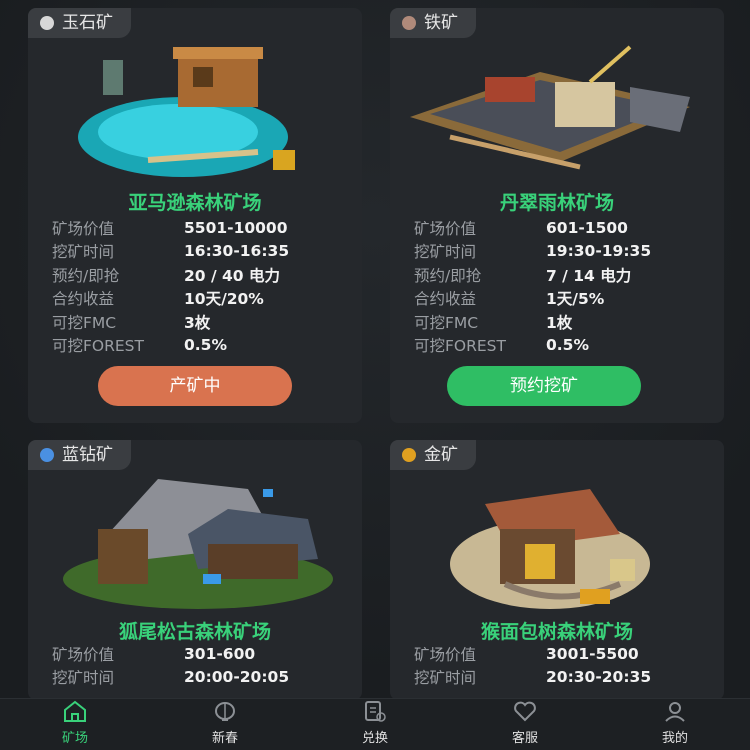 The width and height of the screenshot is (750, 750). I want to click on info-row-time: 挖矿时间 16:30-16:35, so click(202, 252).